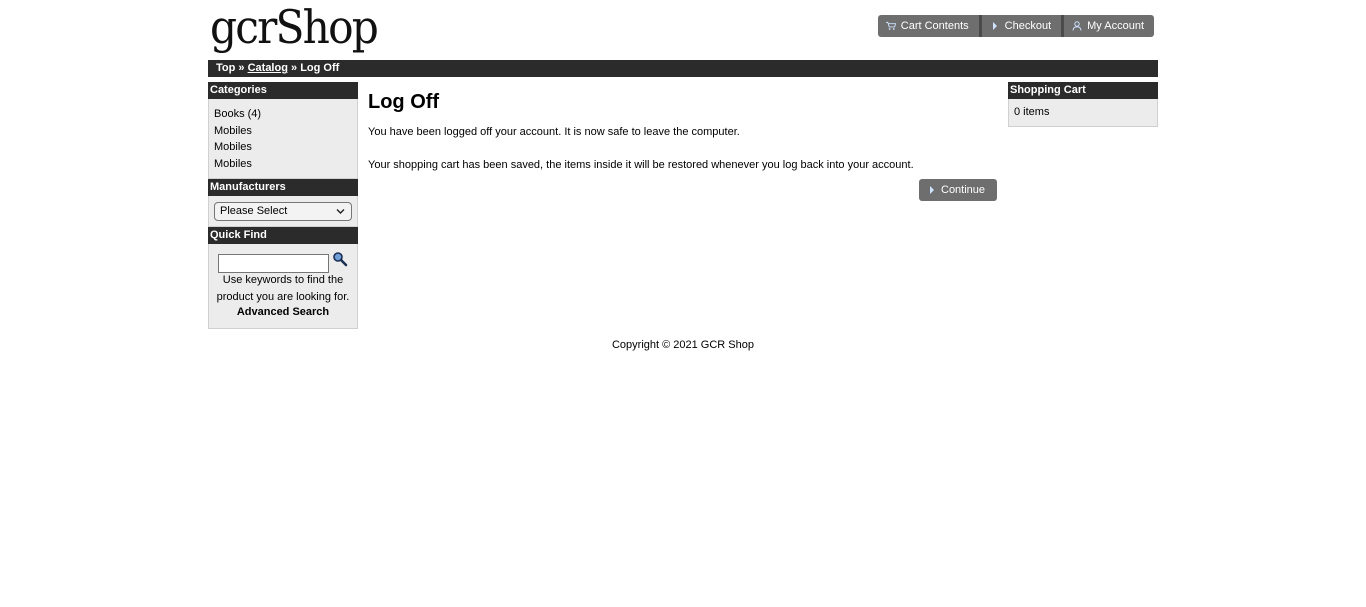 Image resolution: width=1366 pixels, height=607 pixels. Describe the element at coordinates (340, 259) in the screenshot. I see `magnifier-search-icon` at that location.